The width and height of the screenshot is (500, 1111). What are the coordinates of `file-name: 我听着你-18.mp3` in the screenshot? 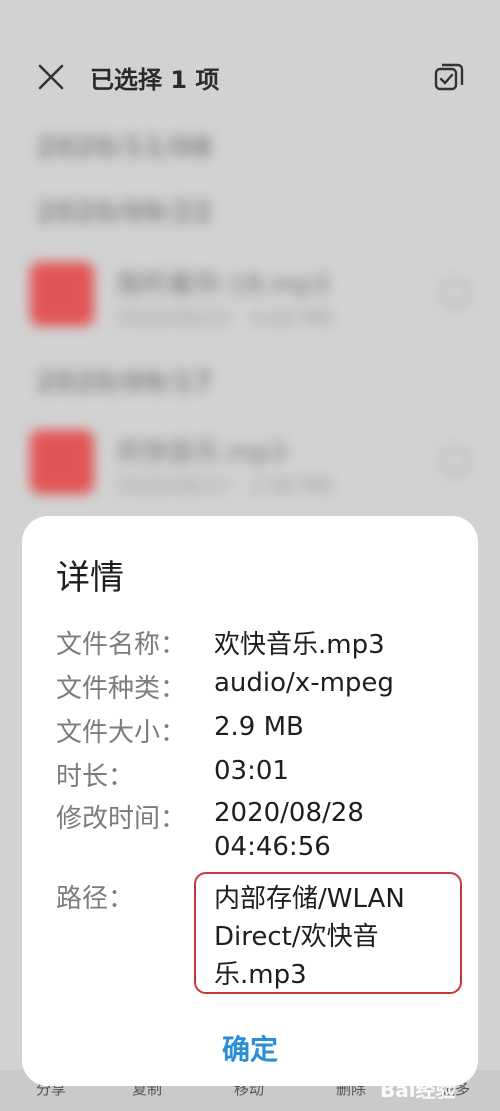 It's located at (223, 285).